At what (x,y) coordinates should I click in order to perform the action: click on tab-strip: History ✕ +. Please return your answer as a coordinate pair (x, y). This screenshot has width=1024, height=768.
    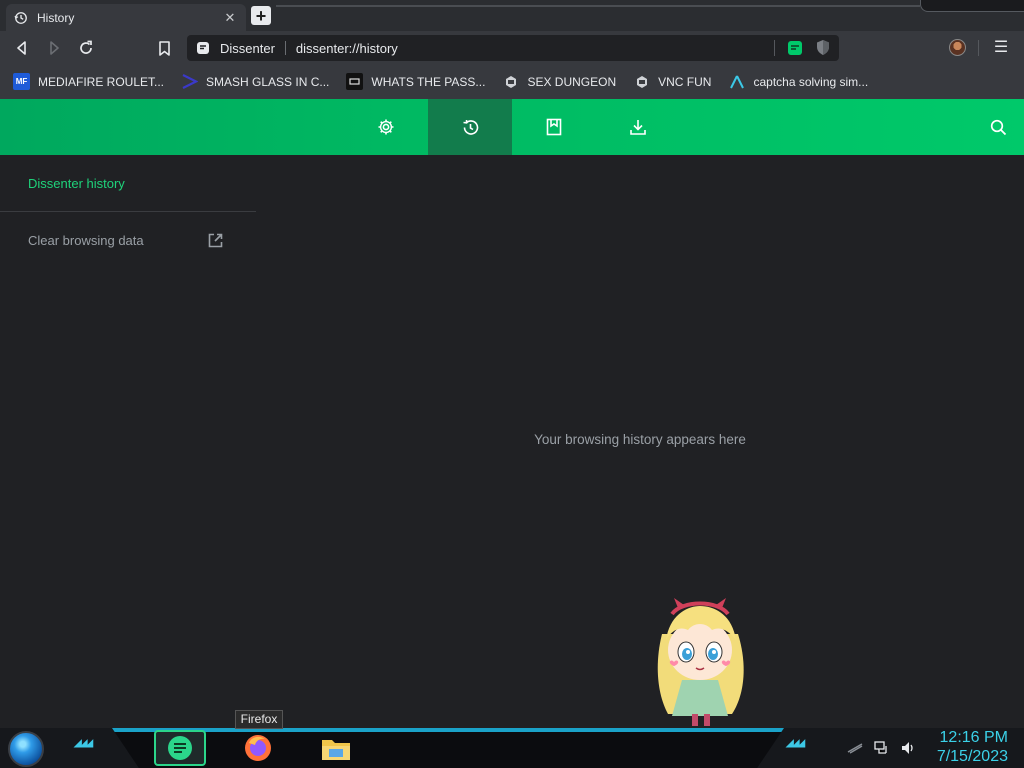
    Looking at the image, I should click on (512, 15).